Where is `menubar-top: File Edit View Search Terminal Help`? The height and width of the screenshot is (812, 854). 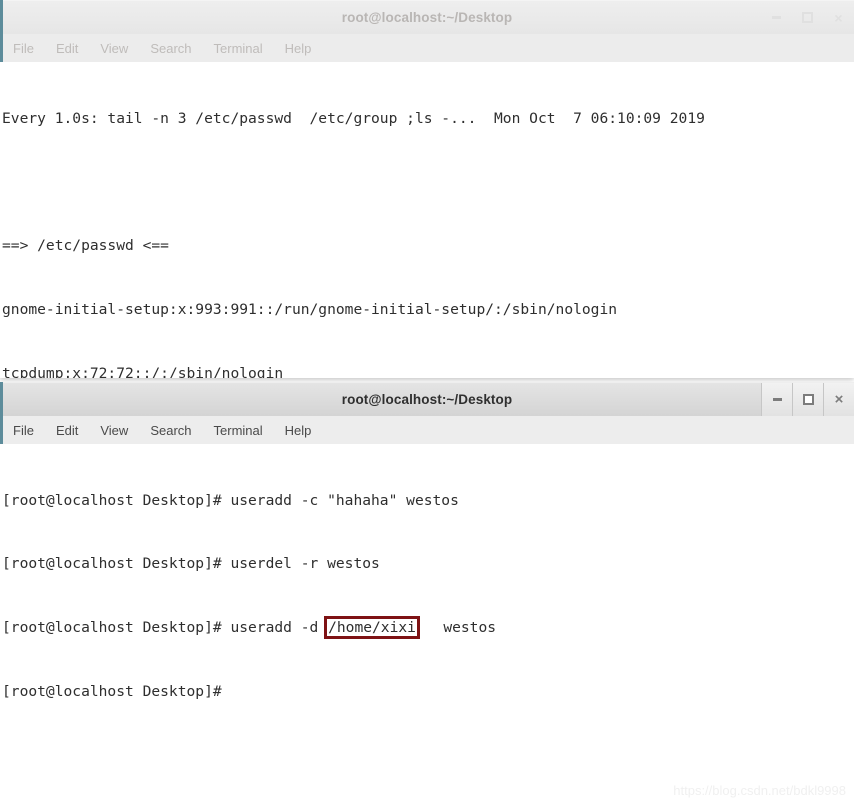
menubar-top: File Edit View Search Terminal Help is located at coordinates (427, 48).